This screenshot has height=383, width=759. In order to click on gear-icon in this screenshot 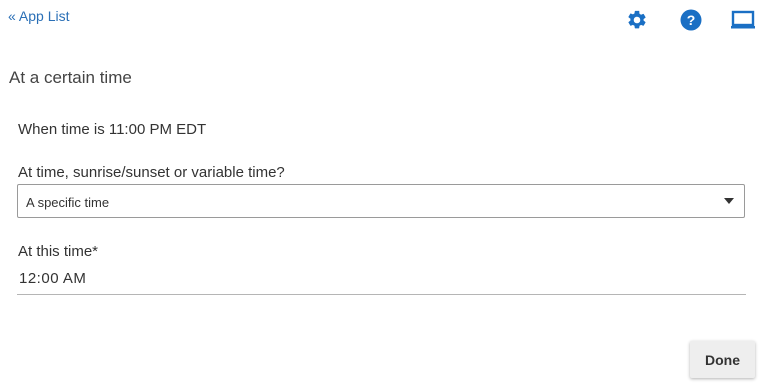, I will do `click(637, 20)`.